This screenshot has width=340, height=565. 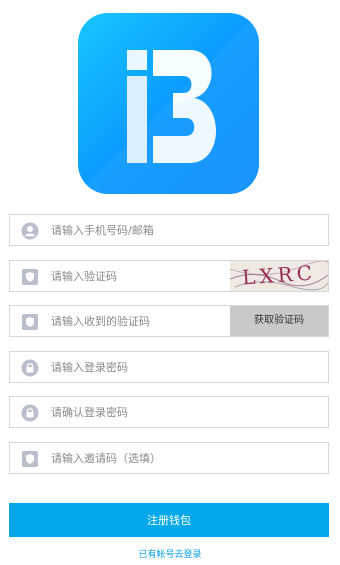 I want to click on confirm-password-input, so click(x=123, y=412).